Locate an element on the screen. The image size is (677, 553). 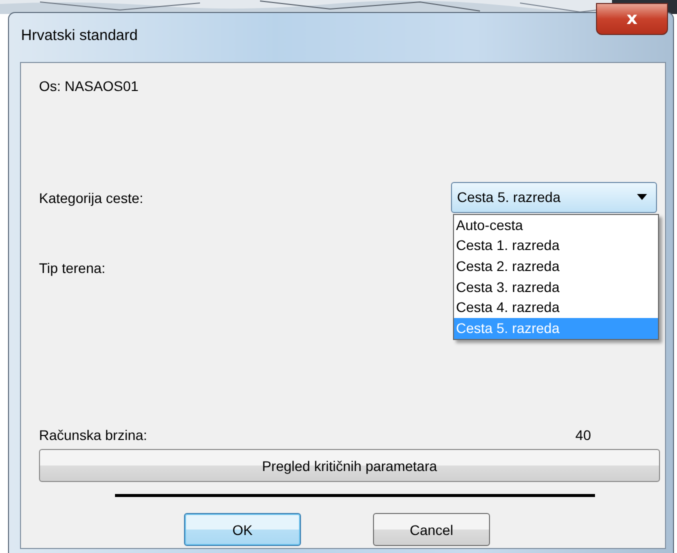
axis-label: Os: NASAOS01 is located at coordinates (89, 86).